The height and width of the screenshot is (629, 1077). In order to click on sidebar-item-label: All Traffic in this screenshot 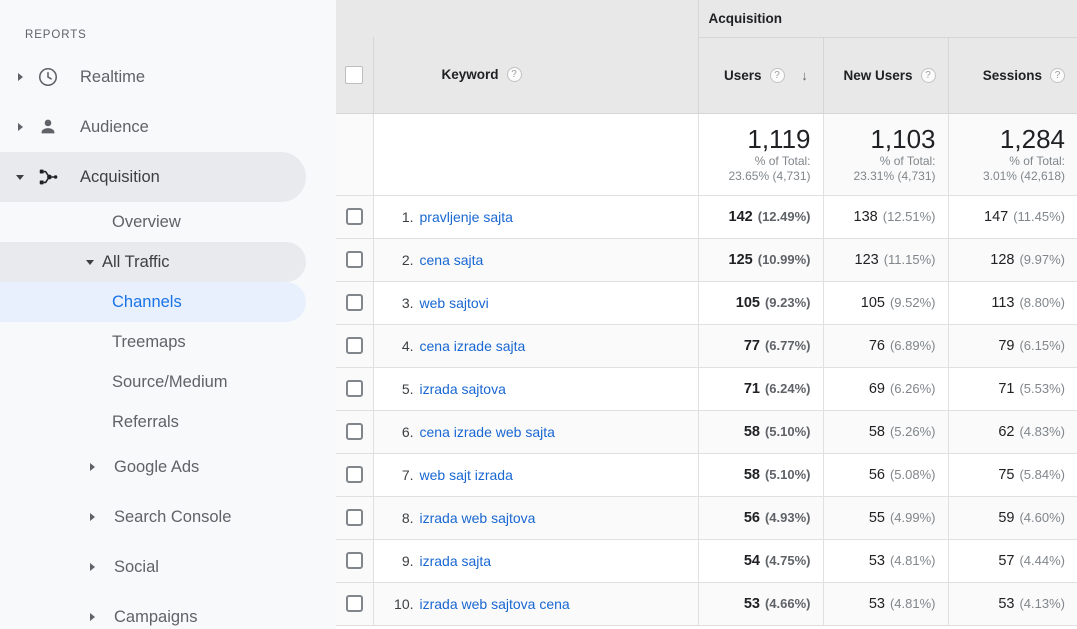, I will do `click(136, 261)`.